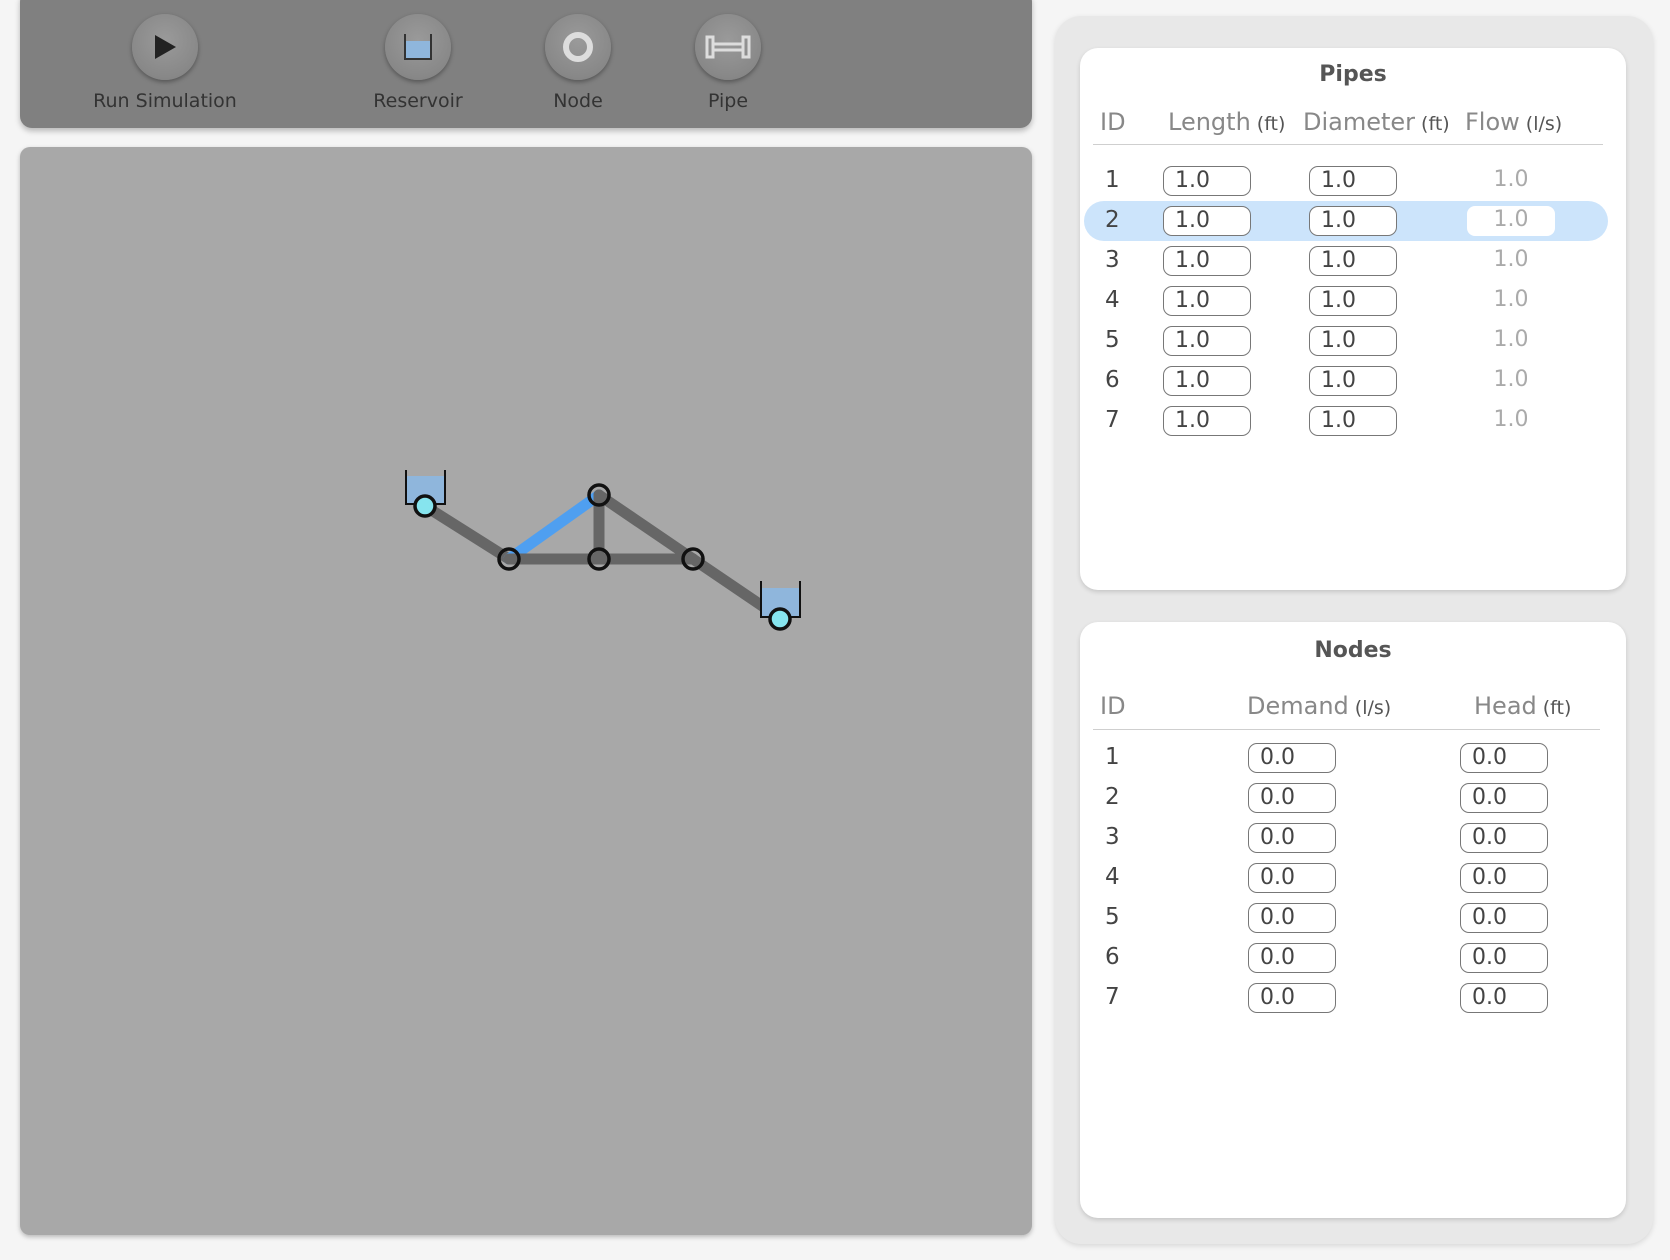 This screenshot has width=1670, height=1260. I want to click on node-table-row: 4 0.0 0.0, so click(1353, 878).